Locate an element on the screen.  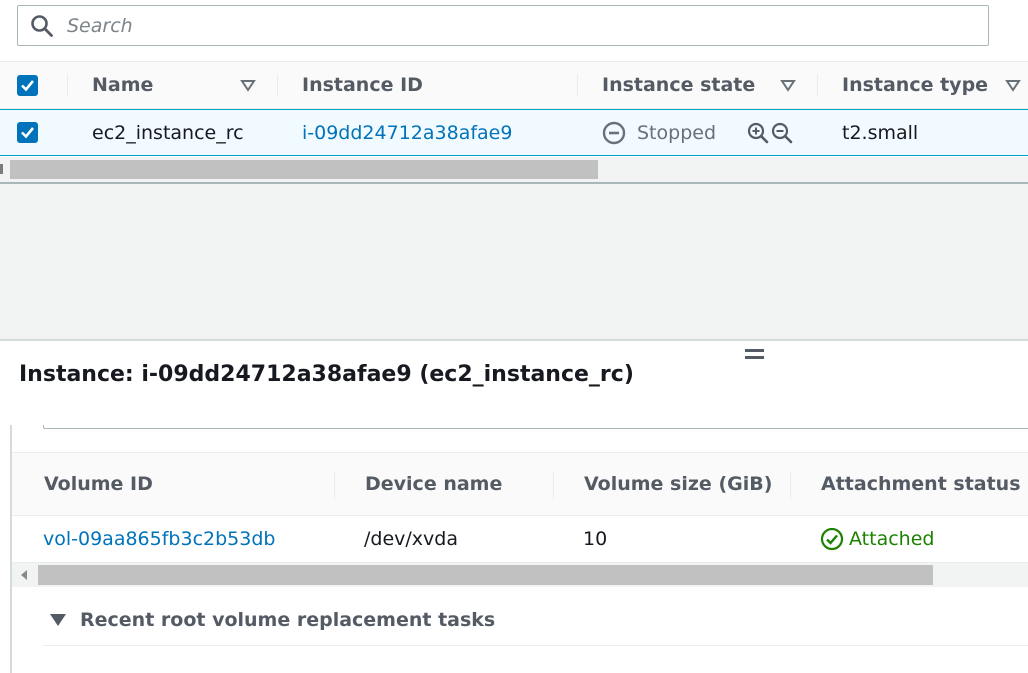
instance-id-link: i-09dd24712a38afae9 is located at coordinates (407, 132).